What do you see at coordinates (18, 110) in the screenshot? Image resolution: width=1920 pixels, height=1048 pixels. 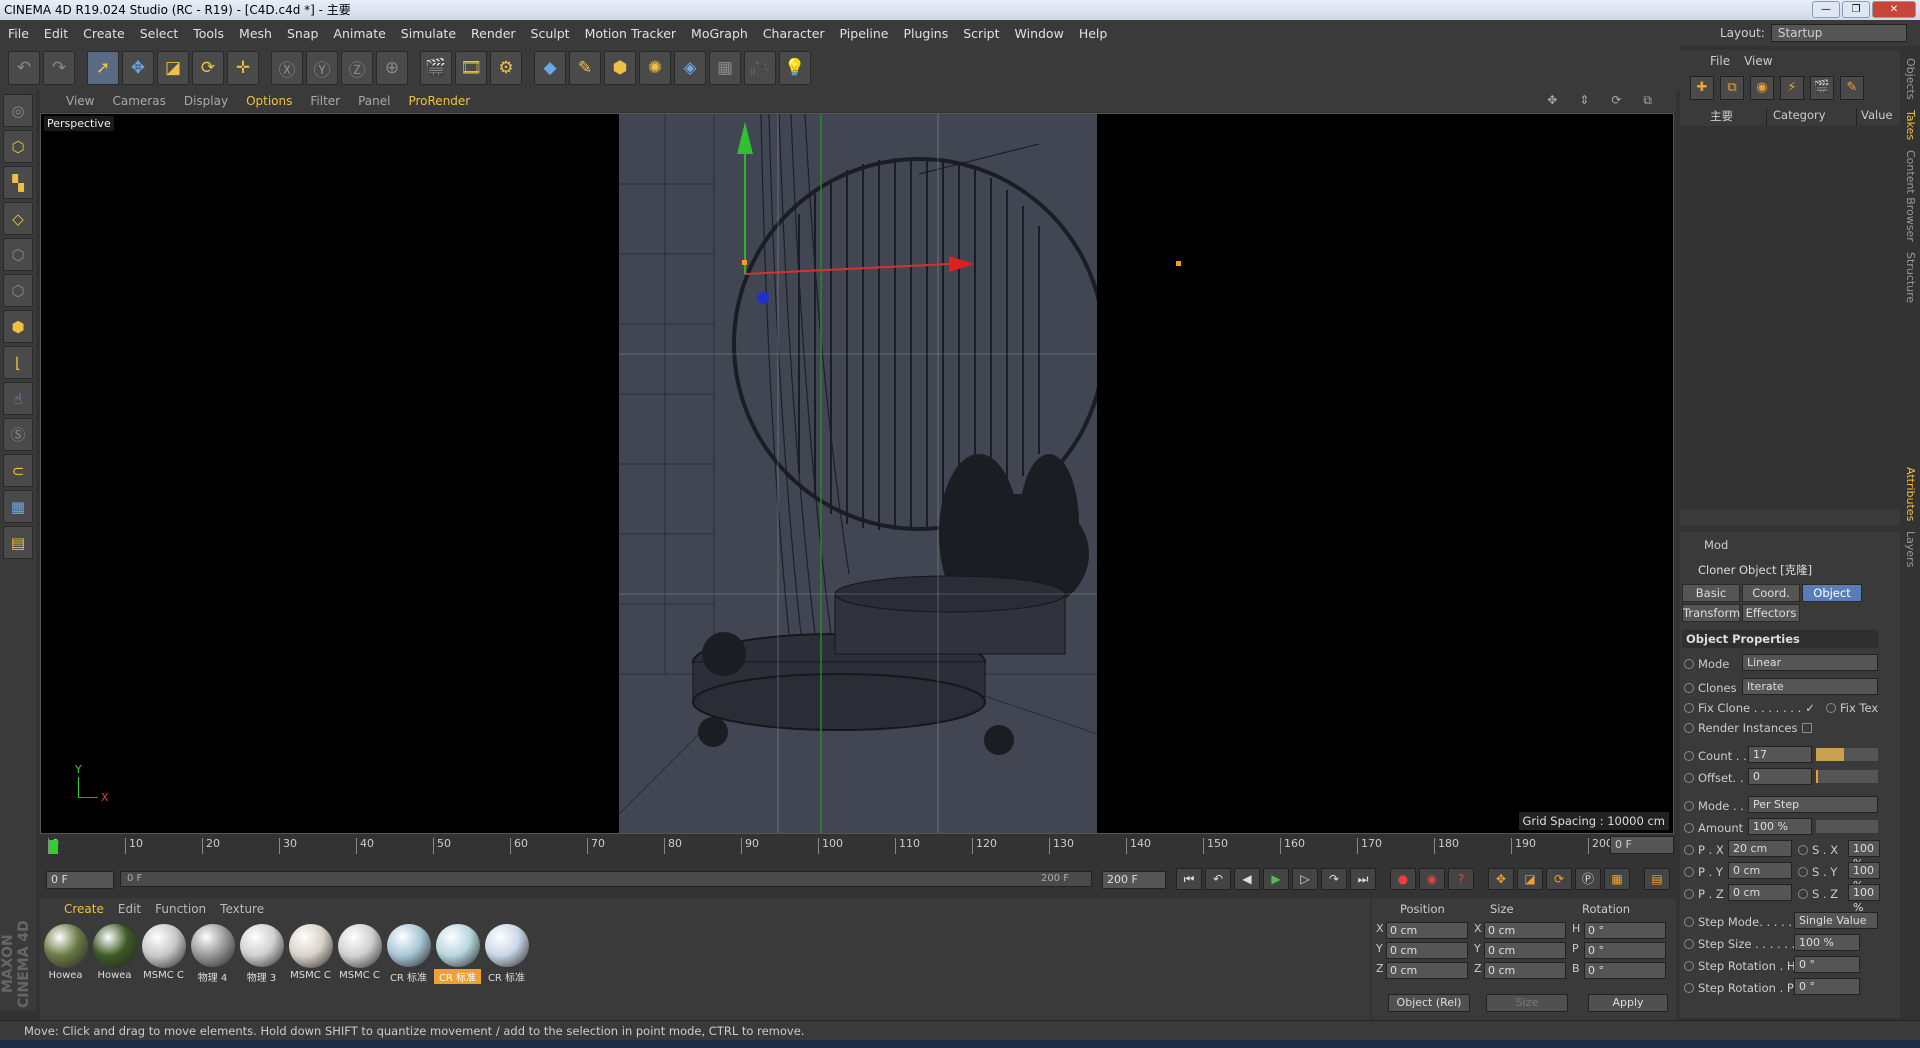 I see `make-editable-icon: ◎` at bounding box center [18, 110].